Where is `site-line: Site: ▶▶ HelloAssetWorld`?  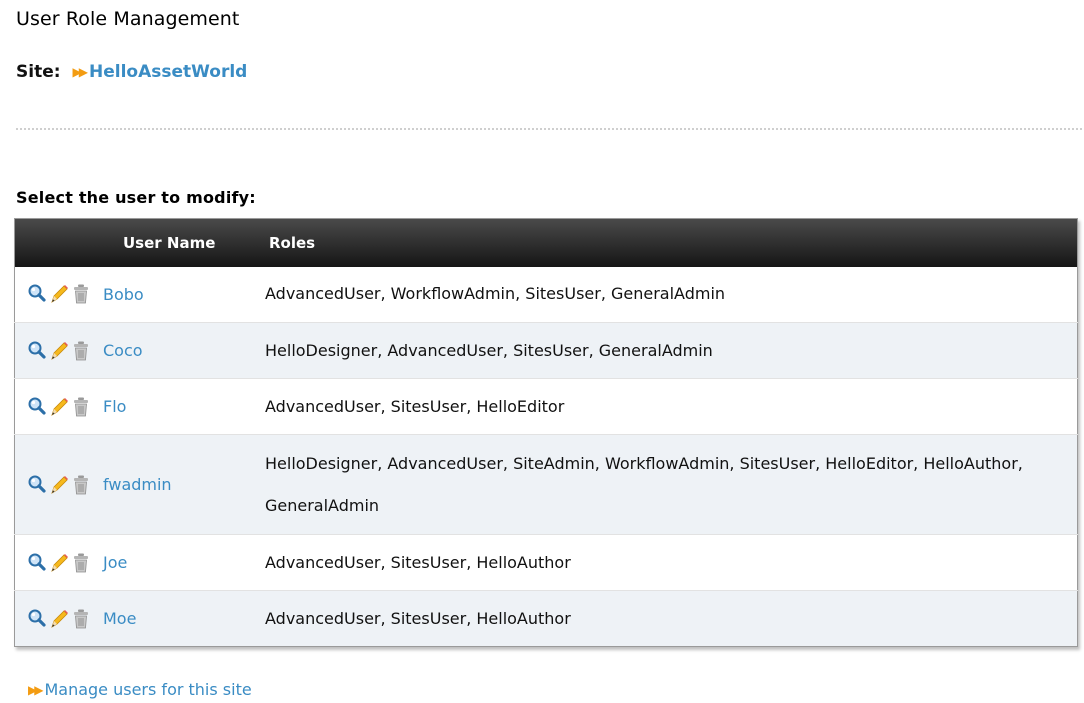 site-line: Site: ▶▶ HelloAssetWorld is located at coordinates (131, 72).